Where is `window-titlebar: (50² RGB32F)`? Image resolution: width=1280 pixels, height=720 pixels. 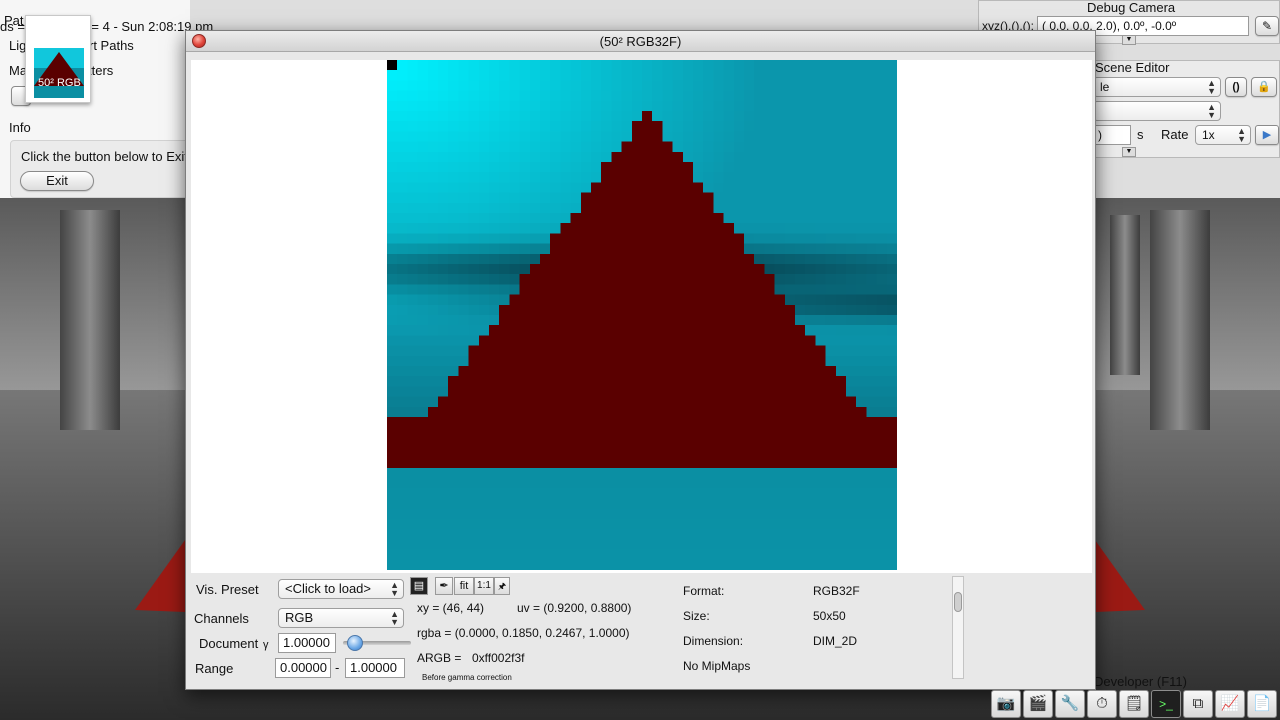 window-titlebar: (50² RGB32F) is located at coordinates (640, 41).